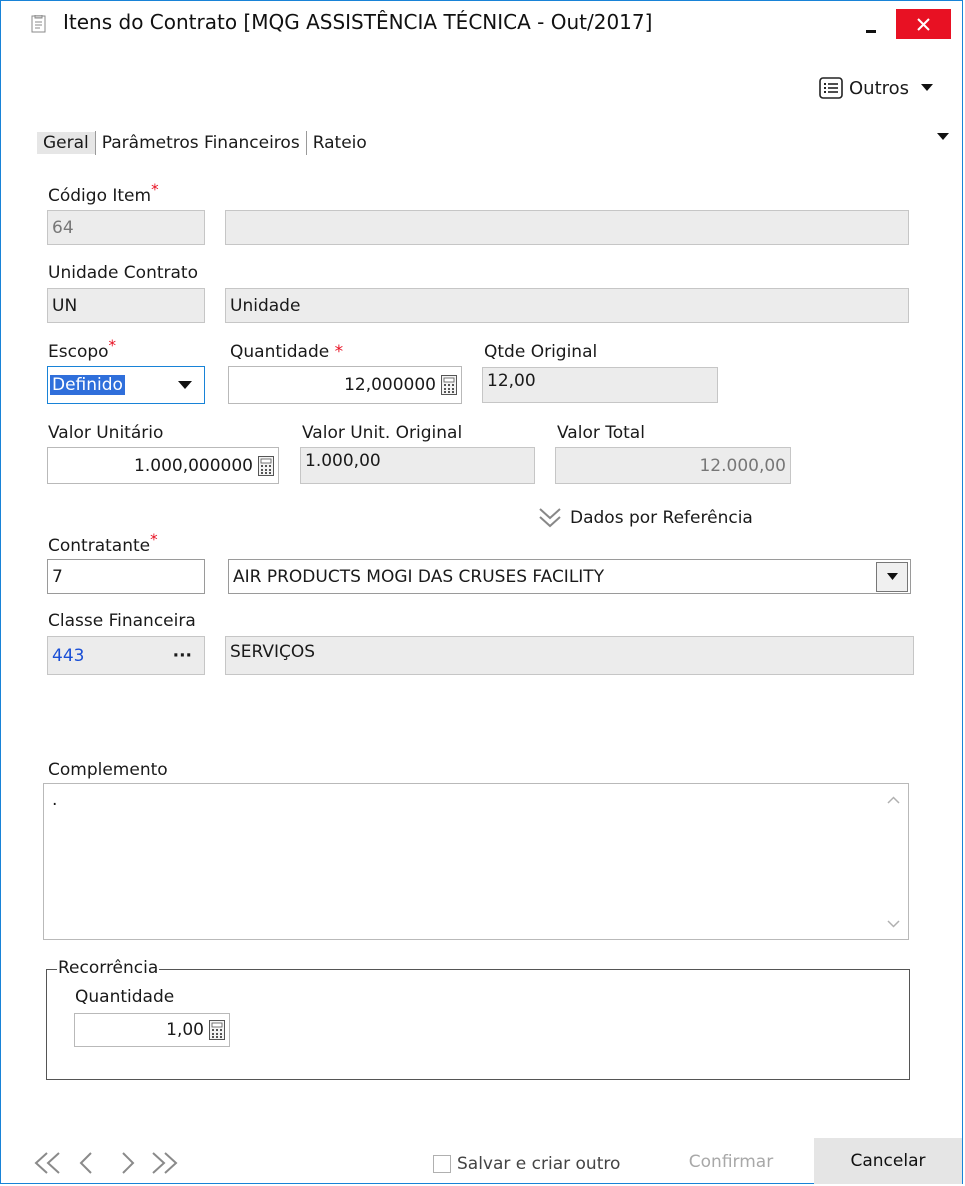  Describe the element at coordinates (87, 385) in the screenshot. I see `escopo-selected-value: Definido` at that location.